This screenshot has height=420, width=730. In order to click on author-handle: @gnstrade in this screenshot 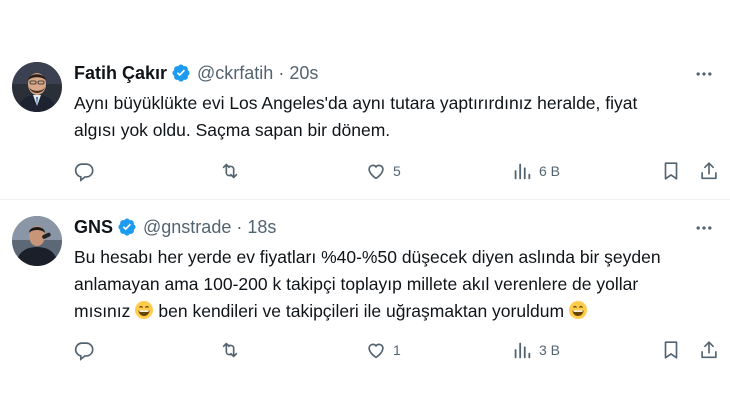, I will do `click(187, 227)`.